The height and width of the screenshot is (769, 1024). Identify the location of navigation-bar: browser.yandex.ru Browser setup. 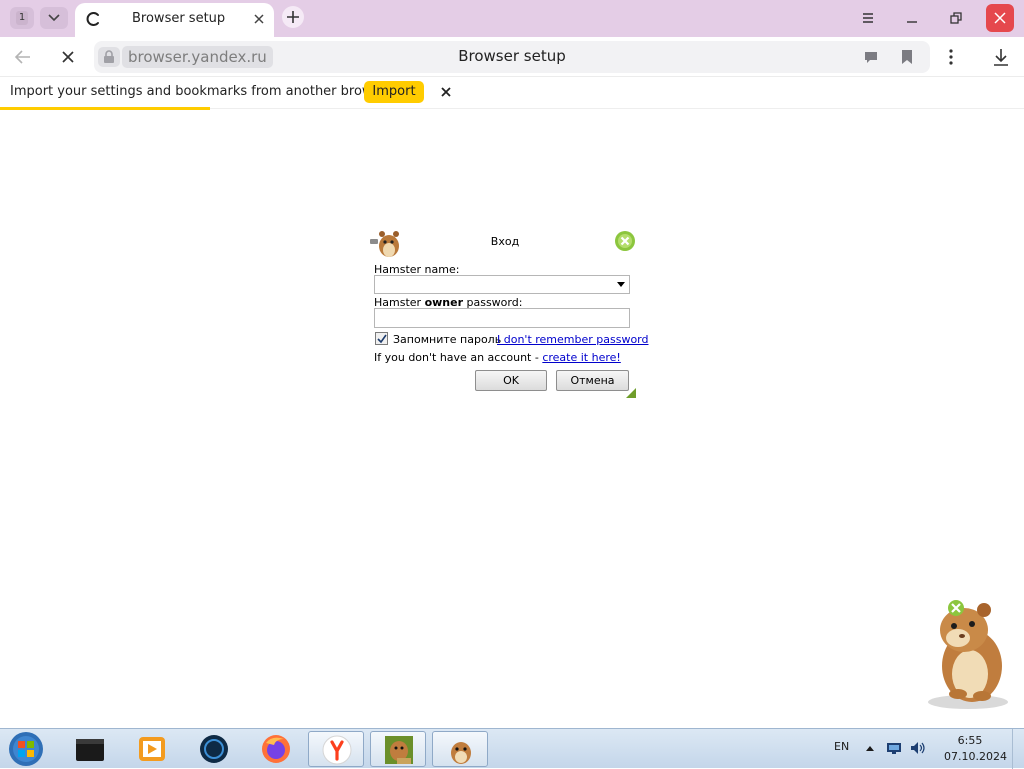
(512, 57).